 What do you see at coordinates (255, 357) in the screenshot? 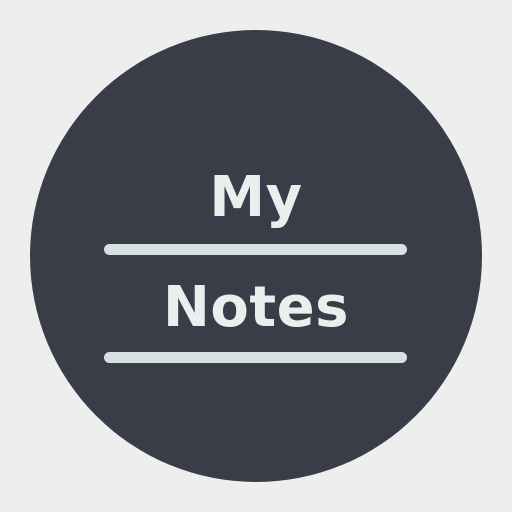
I see `logo-bottom-rule` at bounding box center [255, 357].